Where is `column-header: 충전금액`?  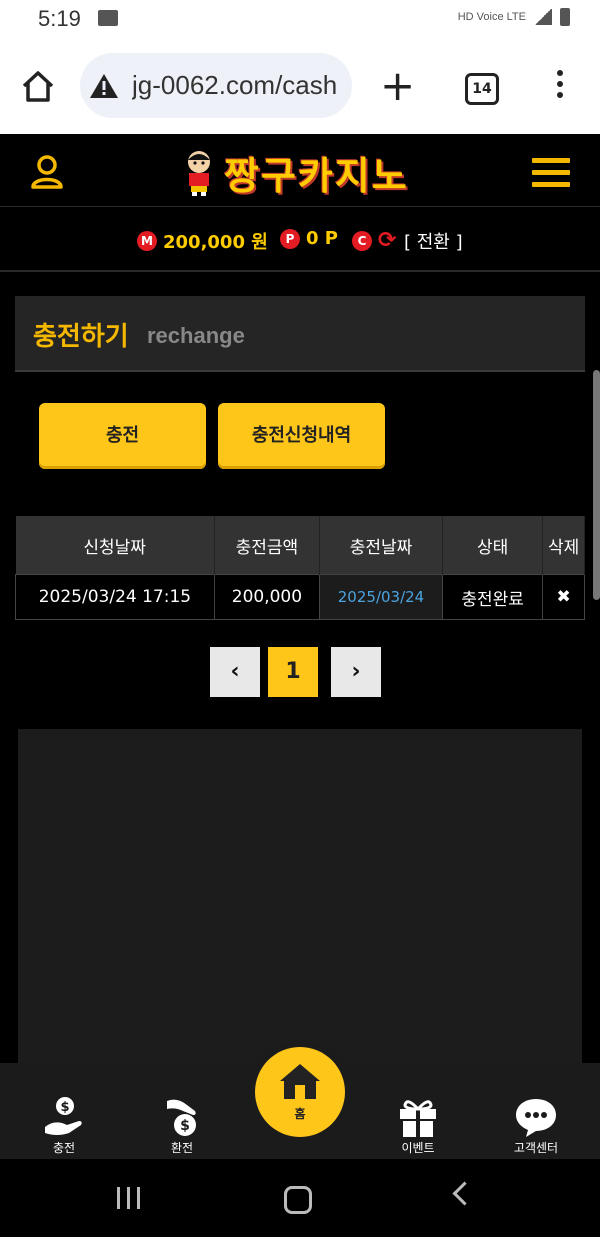 column-header: 충전금액 is located at coordinates (267, 545).